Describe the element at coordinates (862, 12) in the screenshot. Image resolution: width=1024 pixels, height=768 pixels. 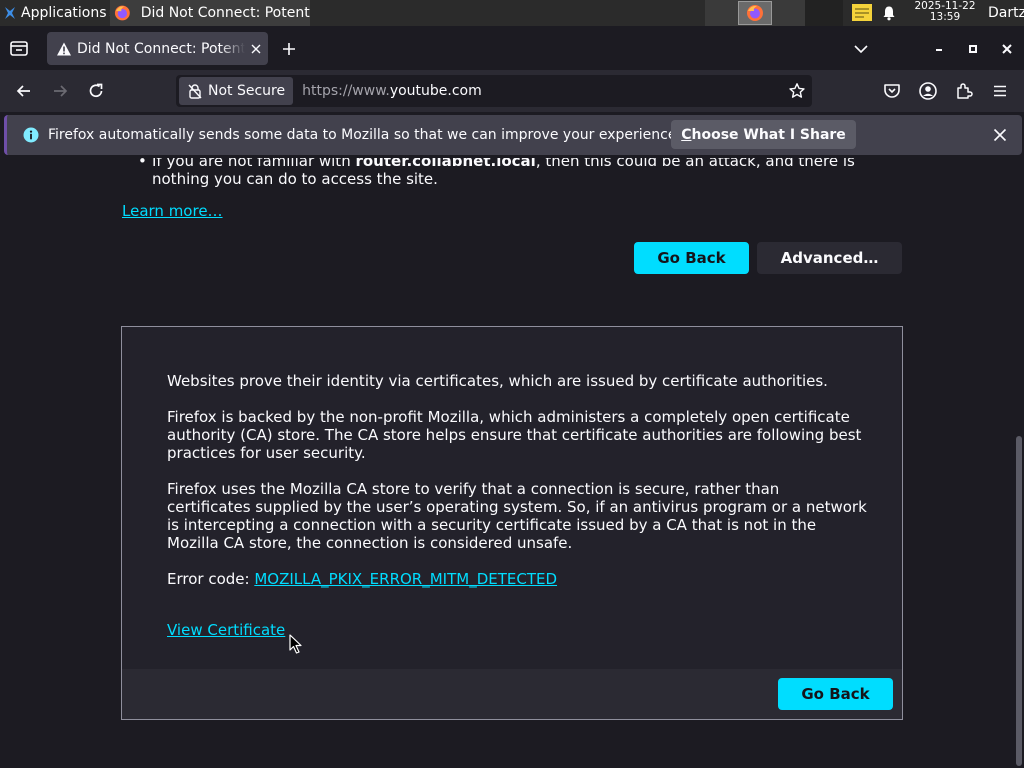
I see `sticky-notes-icon` at that location.